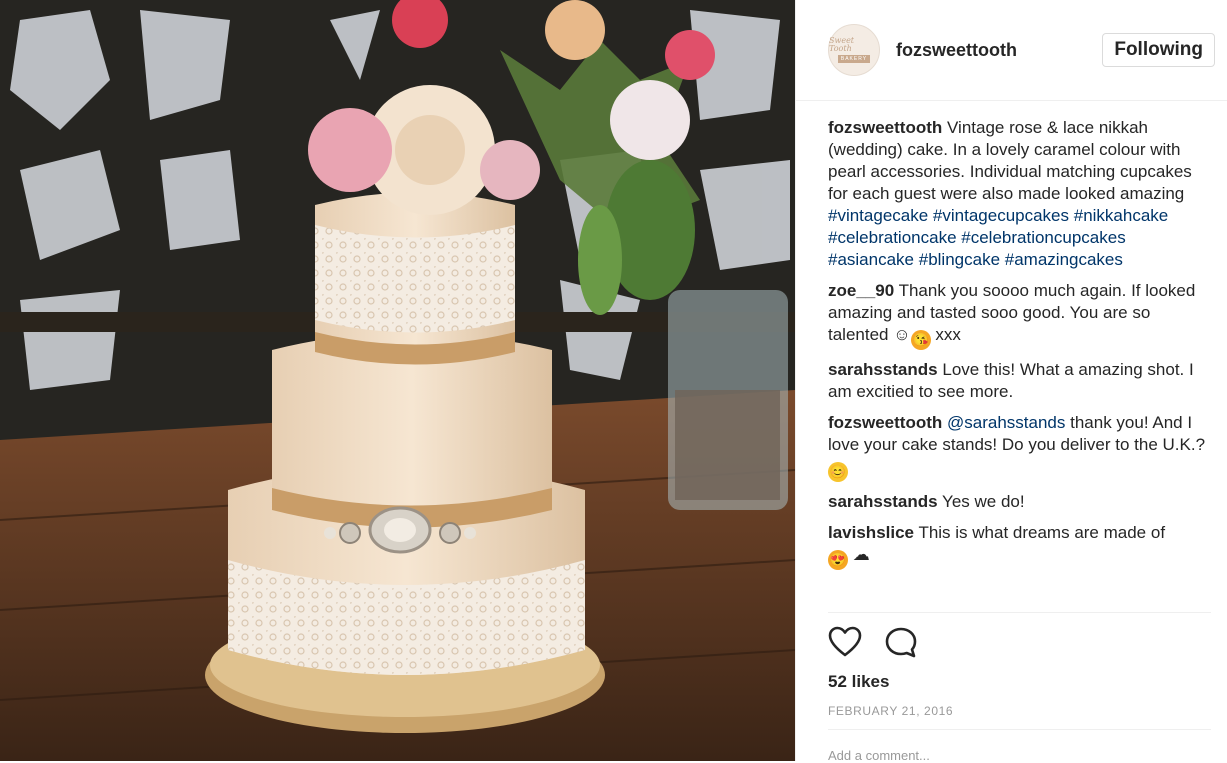 This screenshot has height=763, width=1227. Describe the element at coordinates (842, 44) in the screenshot. I see `avatar-logo-text: Sweet Tooth` at that location.